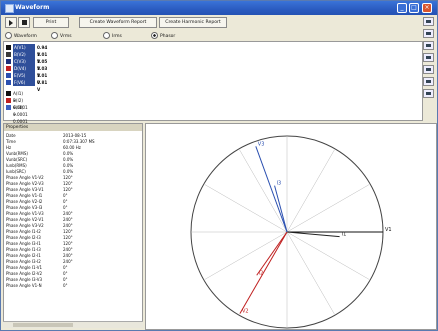 The width and height of the screenshot is (438, 331). What do you see at coordinates (24, 82) in the screenshot?
I see `series-label: F(V6)` at bounding box center [24, 82].